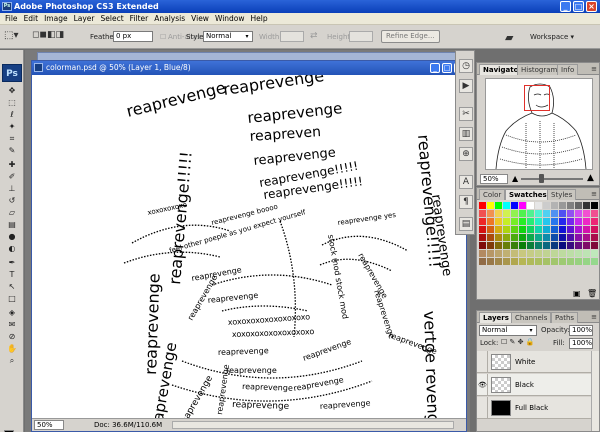 Image resolution: width=600 pixels, height=432 pixels. What do you see at coordinates (494, 179) in the screenshot?
I see `navigator-zoom-input: 50%` at bounding box center [494, 179].